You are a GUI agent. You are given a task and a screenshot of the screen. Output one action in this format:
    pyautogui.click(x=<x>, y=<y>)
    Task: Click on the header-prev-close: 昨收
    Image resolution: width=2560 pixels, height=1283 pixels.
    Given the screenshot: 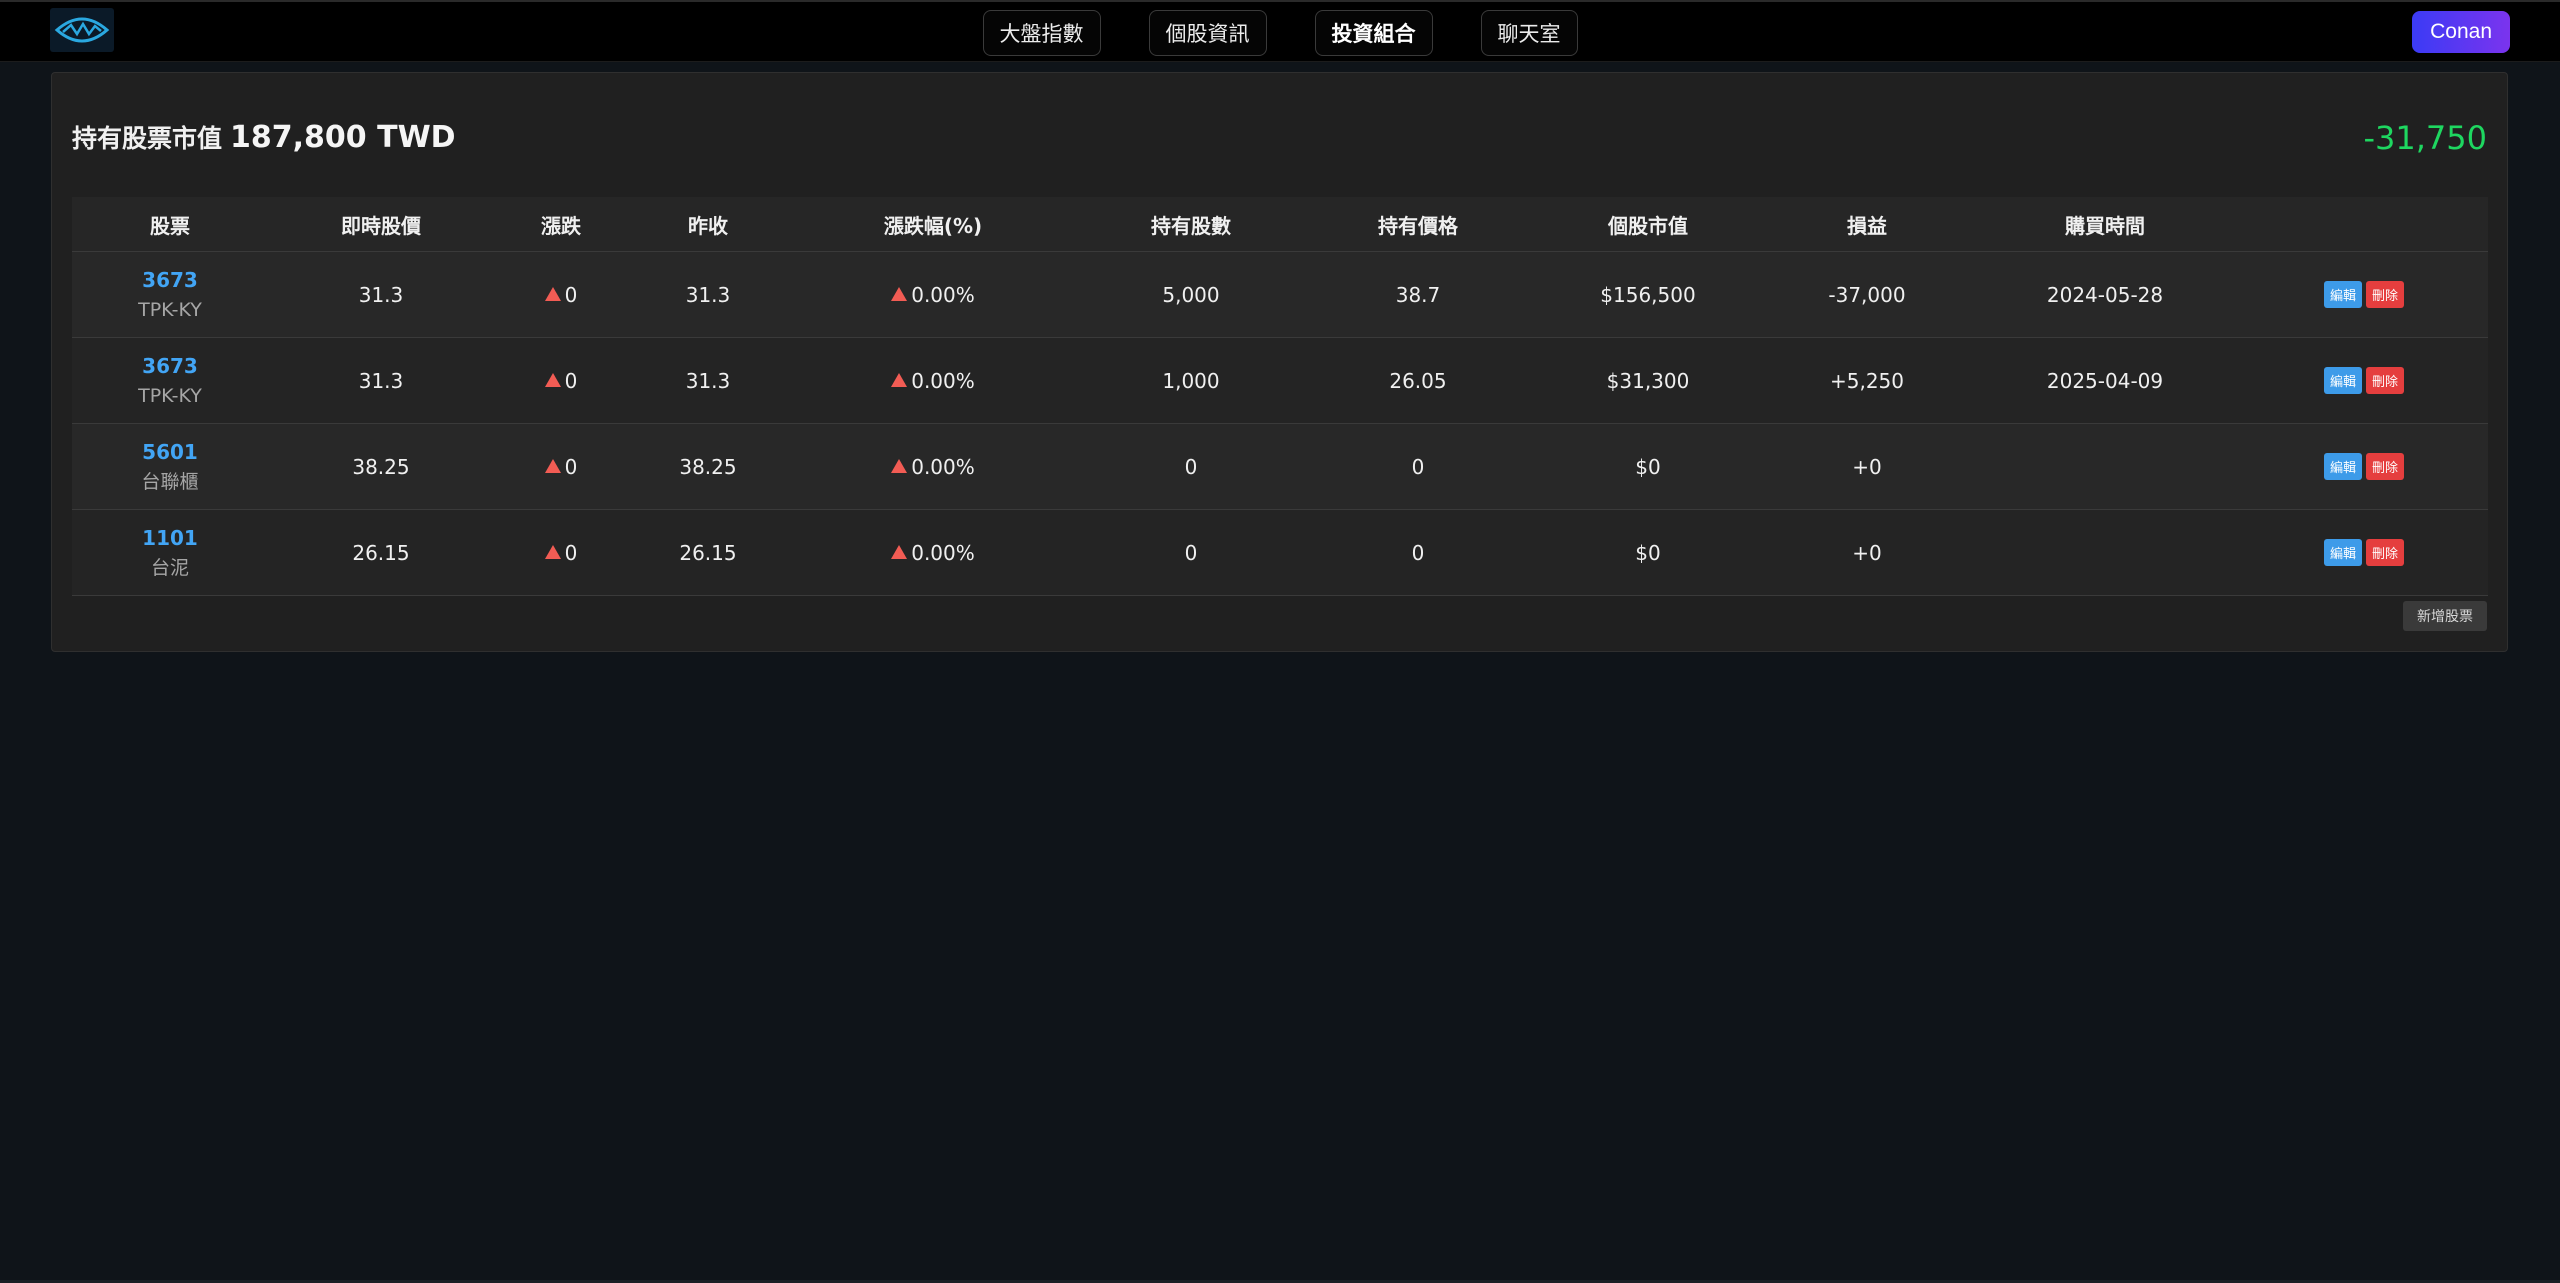 What is the action you would take?
    pyautogui.click(x=708, y=224)
    